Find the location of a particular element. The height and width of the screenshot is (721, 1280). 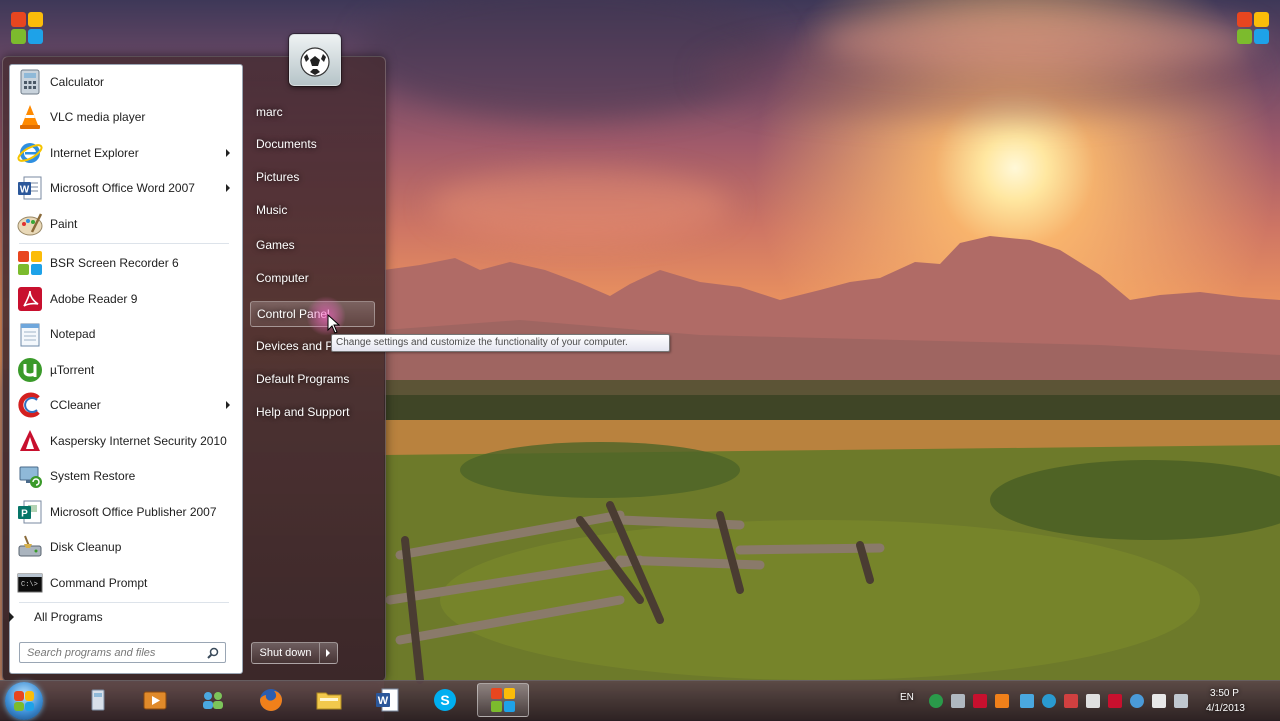

taskbar-skype-button: S is located at coordinates (445, 700).